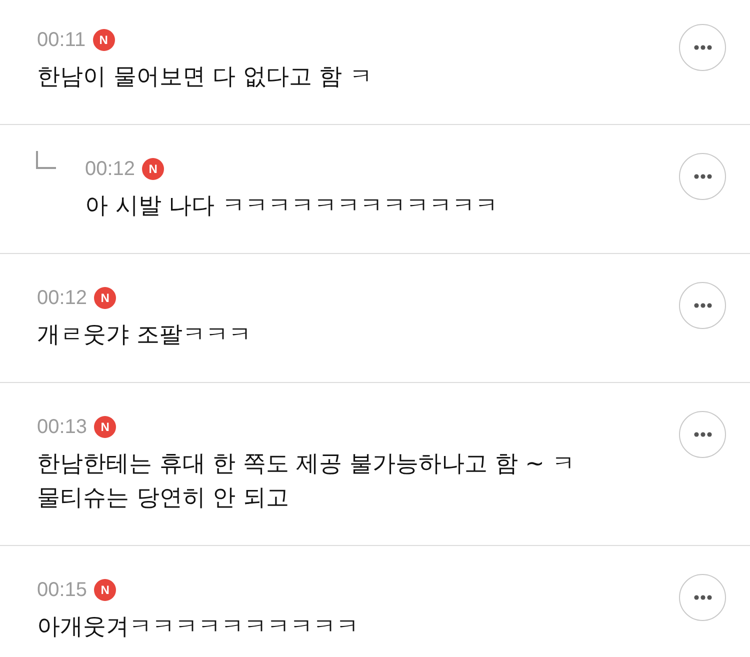  I want to click on comment-time: 00:15, so click(62, 590).